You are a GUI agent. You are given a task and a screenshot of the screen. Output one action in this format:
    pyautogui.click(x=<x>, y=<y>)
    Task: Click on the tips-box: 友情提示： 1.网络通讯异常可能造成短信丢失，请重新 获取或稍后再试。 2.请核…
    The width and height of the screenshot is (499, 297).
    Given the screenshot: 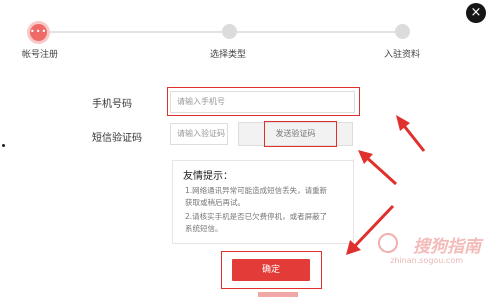 What is the action you would take?
    pyautogui.click(x=263, y=202)
    